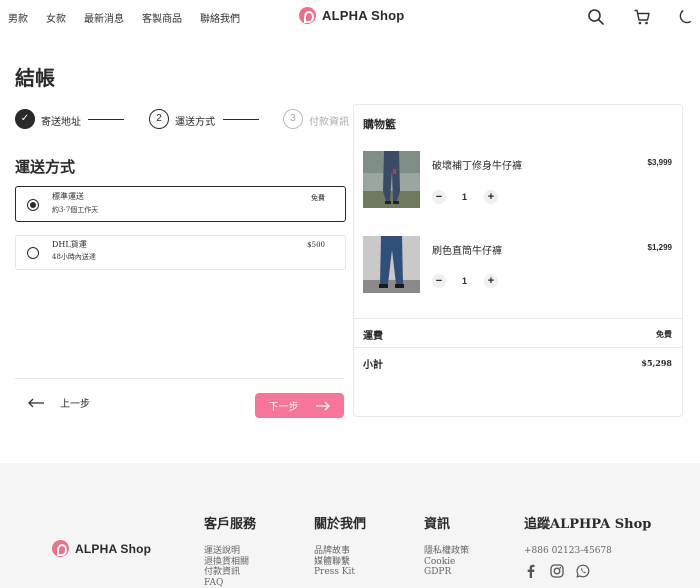 The width and height of the screenshot is (700, 588). Describe the element at coordinates (133, 17) in the screenshot. I see `main-nav: 男款 女款 最新消息 客製商品 聯絡我們` at that location.